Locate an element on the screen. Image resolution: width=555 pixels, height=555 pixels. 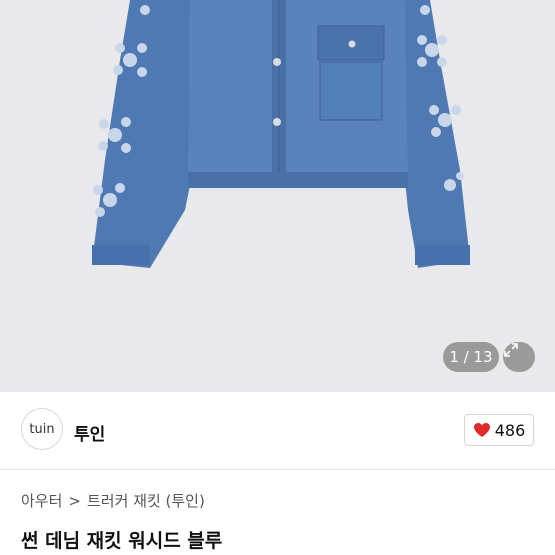
product-title: 썬 데님 재킷 워시드 블루 is located at coordinates (122, 541).